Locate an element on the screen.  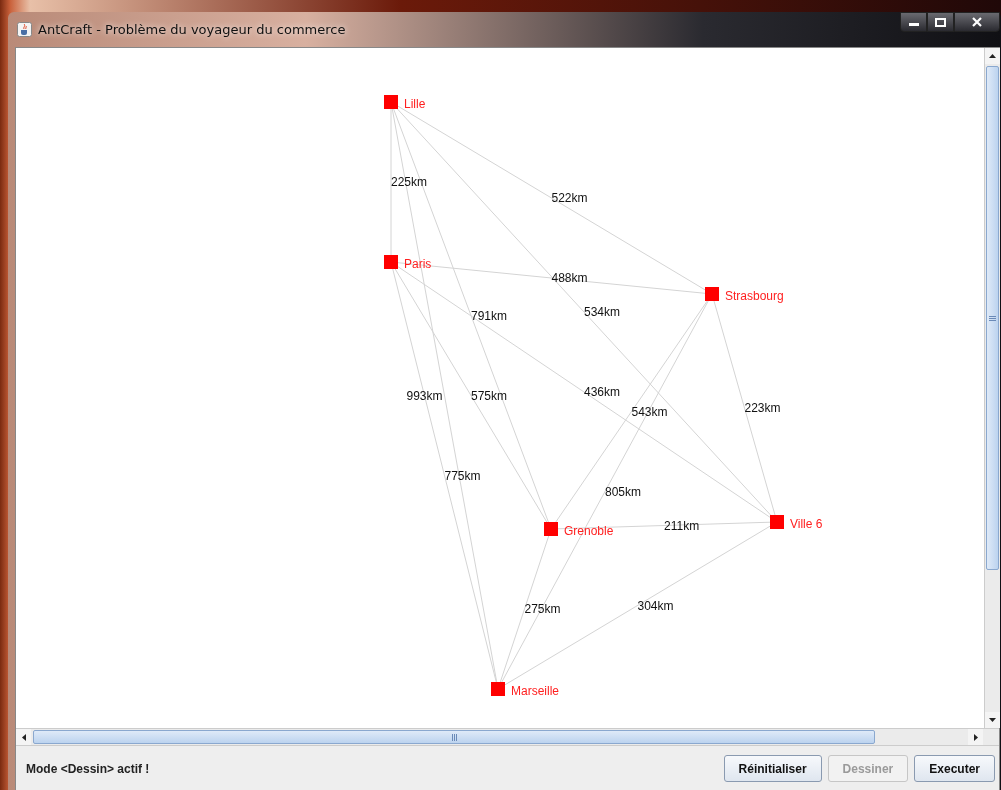
cup-icon is located at coordinates (24, 29).